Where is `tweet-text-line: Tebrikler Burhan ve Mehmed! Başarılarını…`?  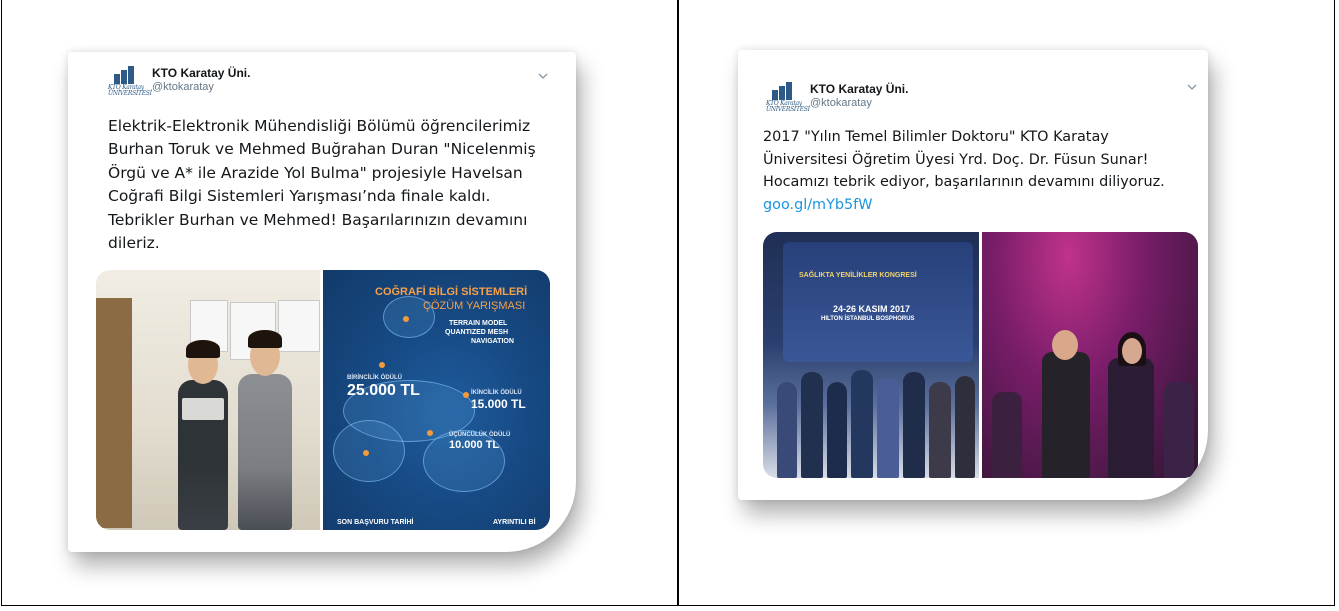
tweet-text-line: Tebrikler Burhan ve Mehmed! Başarılarını… is located at coordinates (318, 219).